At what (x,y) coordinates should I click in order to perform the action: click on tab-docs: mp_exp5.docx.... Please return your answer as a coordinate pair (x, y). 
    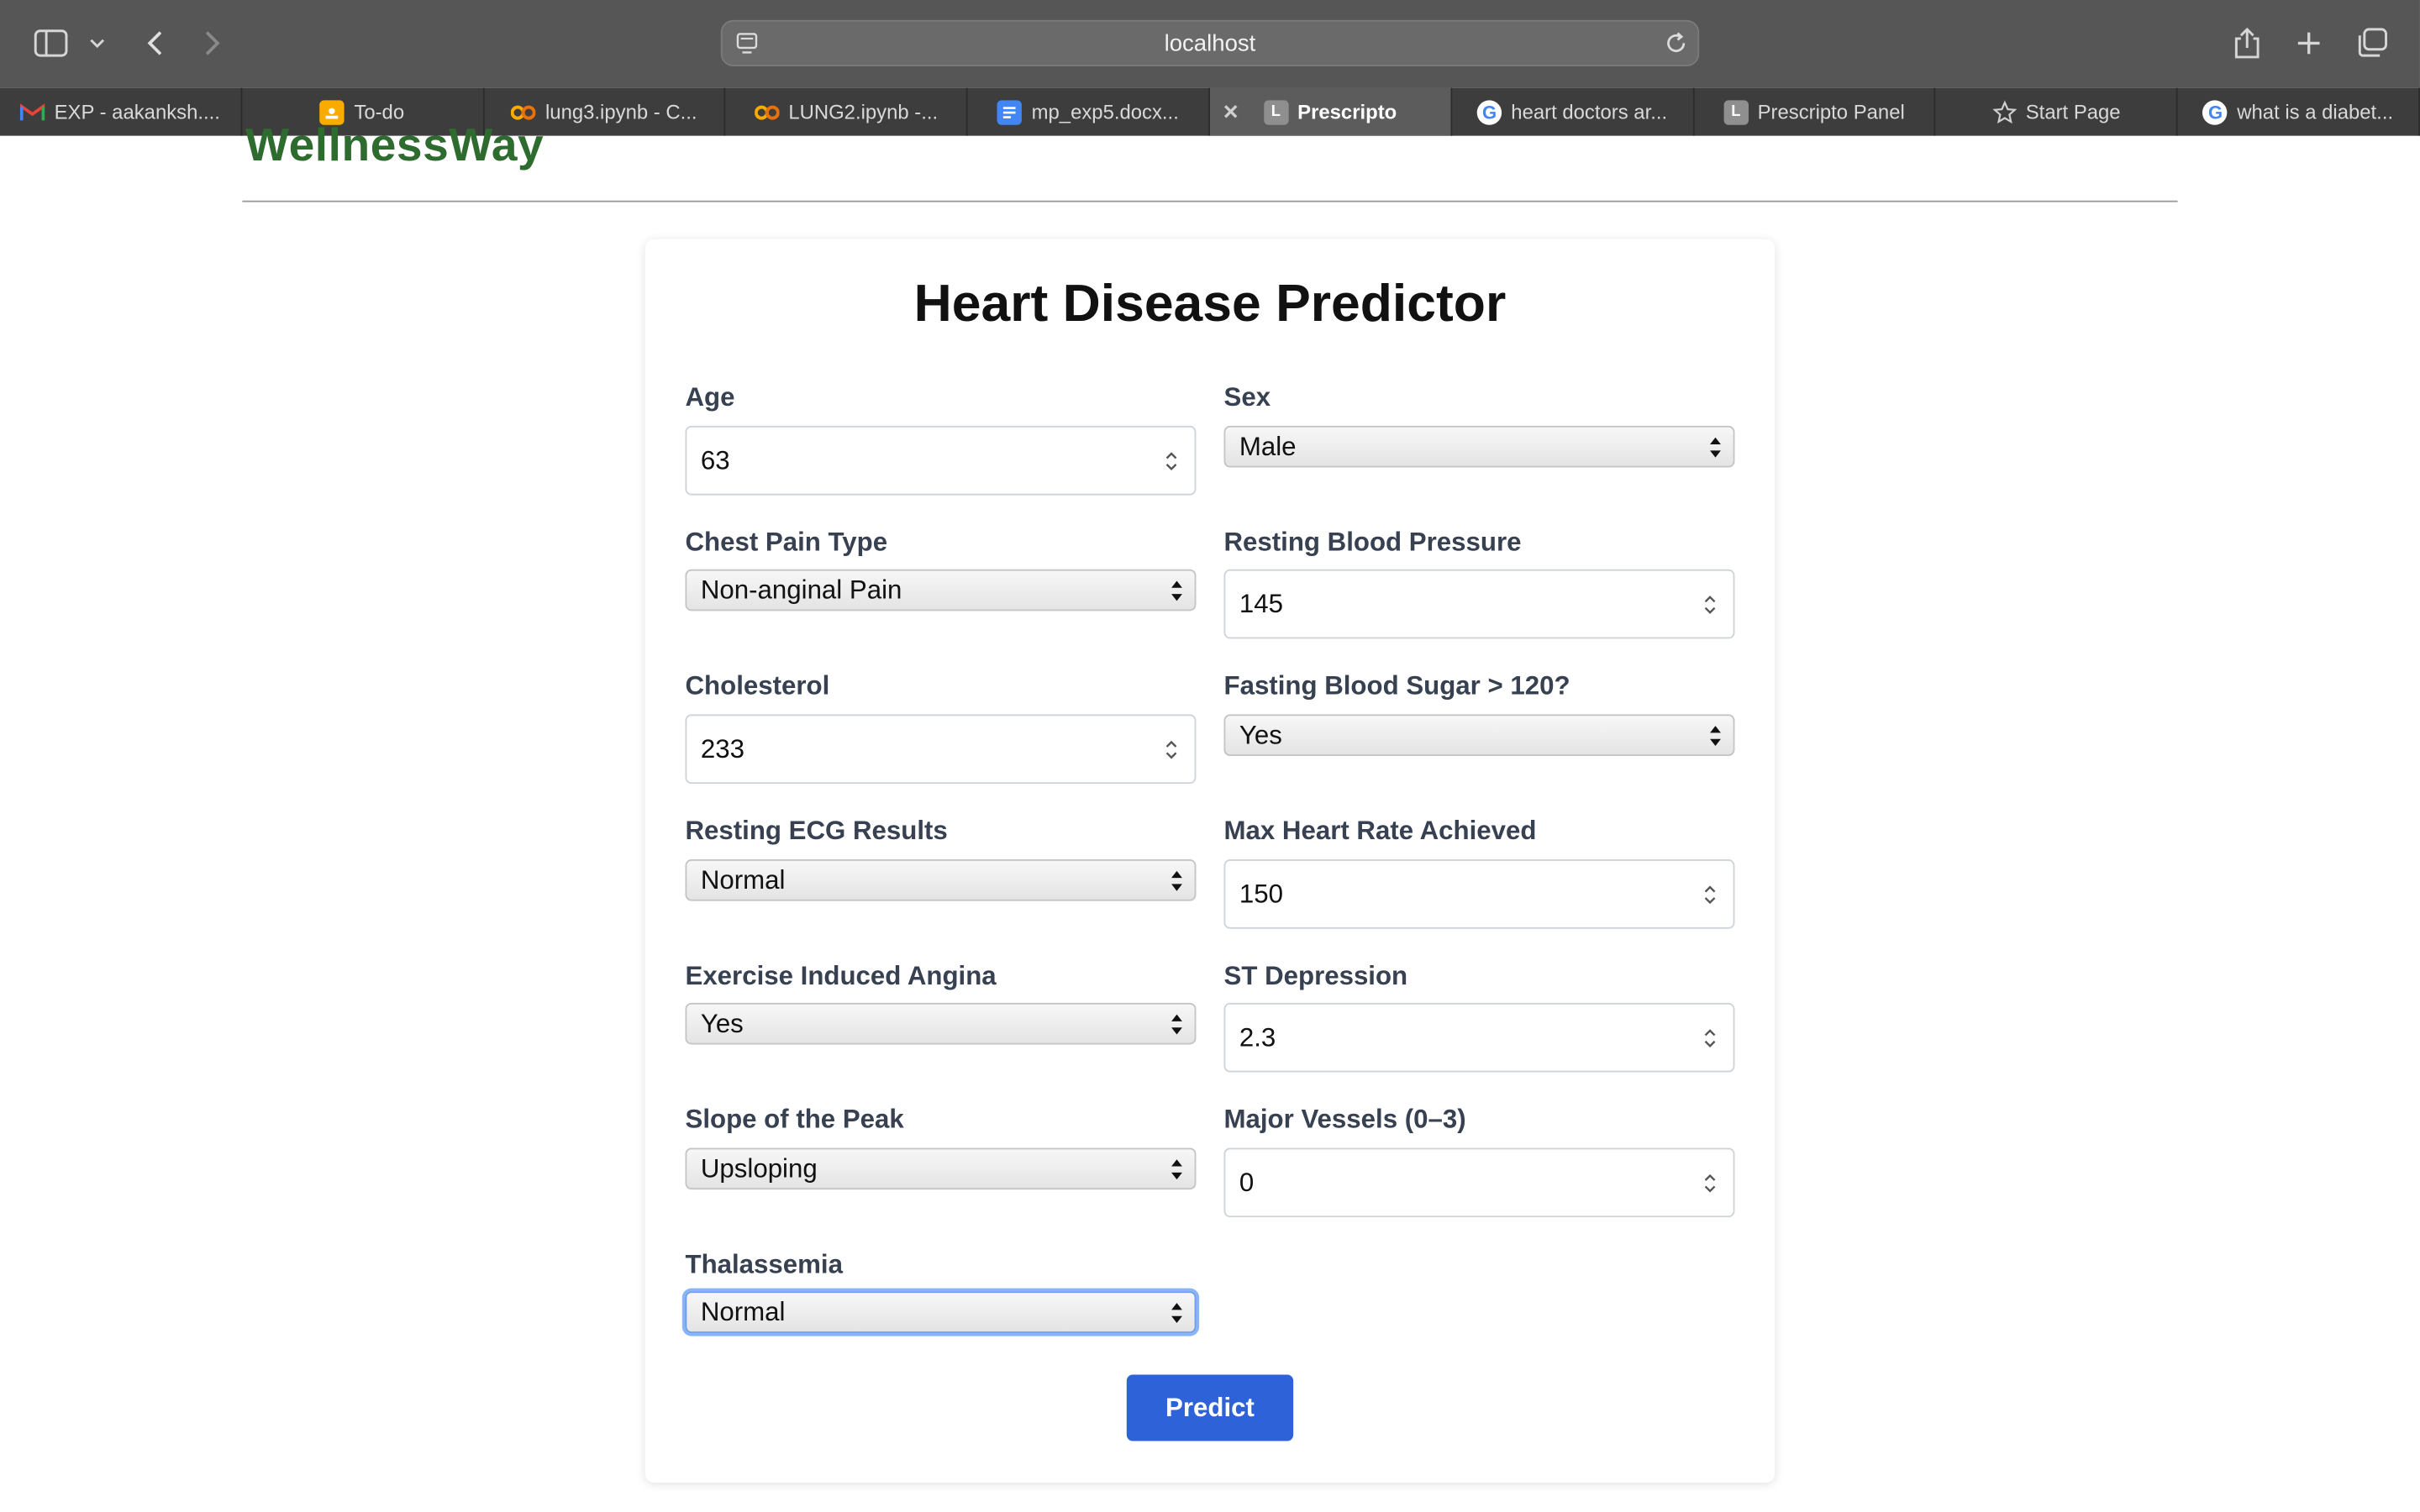
    Looking at the image, I should click on (1089, 111).